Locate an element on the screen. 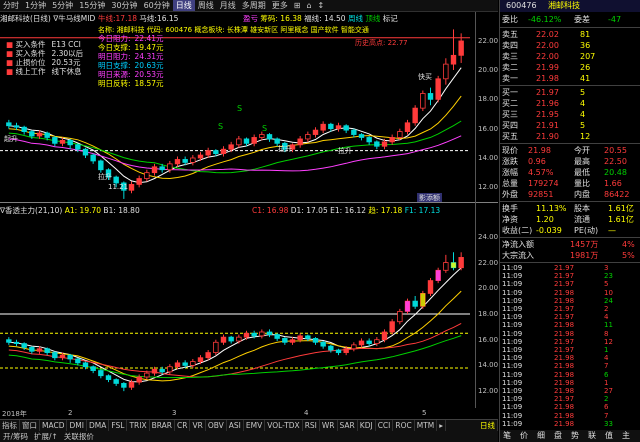 The height and width of the screenshot is (442, 640). indicator-tab-2: MACD is located at coordinates (54, 425).